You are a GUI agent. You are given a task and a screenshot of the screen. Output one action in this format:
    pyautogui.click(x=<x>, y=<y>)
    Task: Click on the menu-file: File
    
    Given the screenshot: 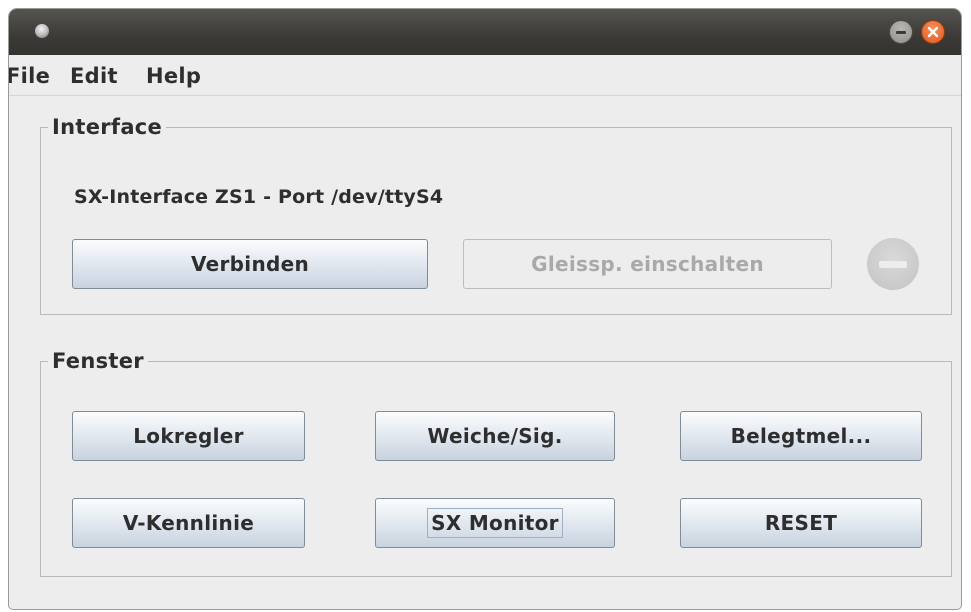 What is the action you would take?
    pyautogui.click(x=29, y=76)
    